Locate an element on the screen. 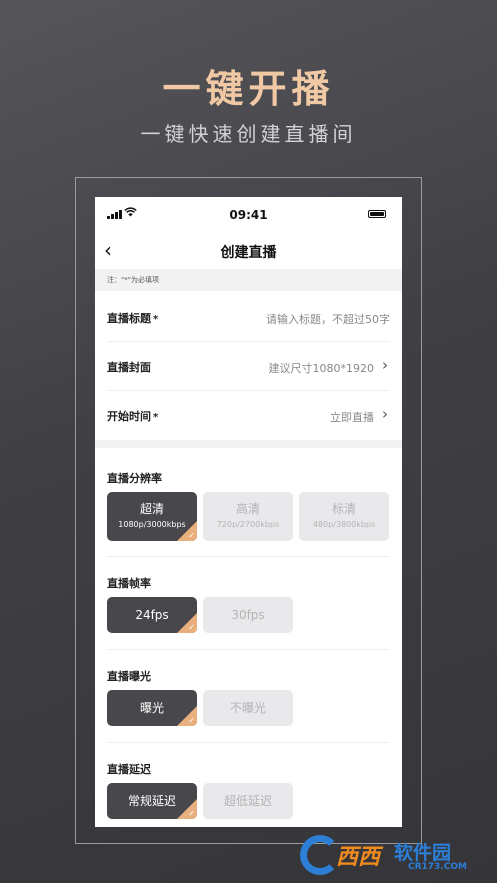  exposure-option-off: 不曝光 is located at coordinates (248, 708).